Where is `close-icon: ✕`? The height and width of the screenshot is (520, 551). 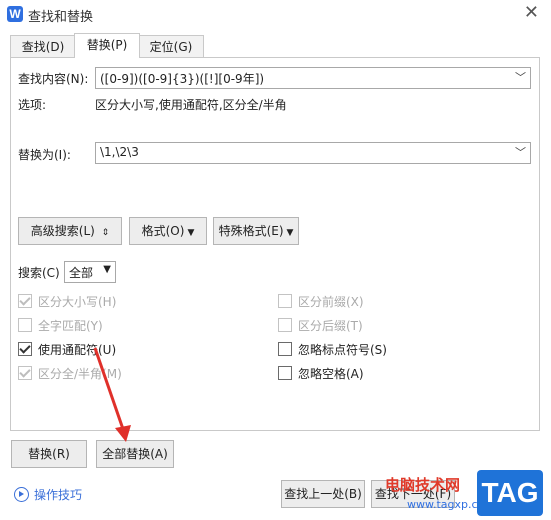
close-icon: ✕ is located at coordinates (531, 13).